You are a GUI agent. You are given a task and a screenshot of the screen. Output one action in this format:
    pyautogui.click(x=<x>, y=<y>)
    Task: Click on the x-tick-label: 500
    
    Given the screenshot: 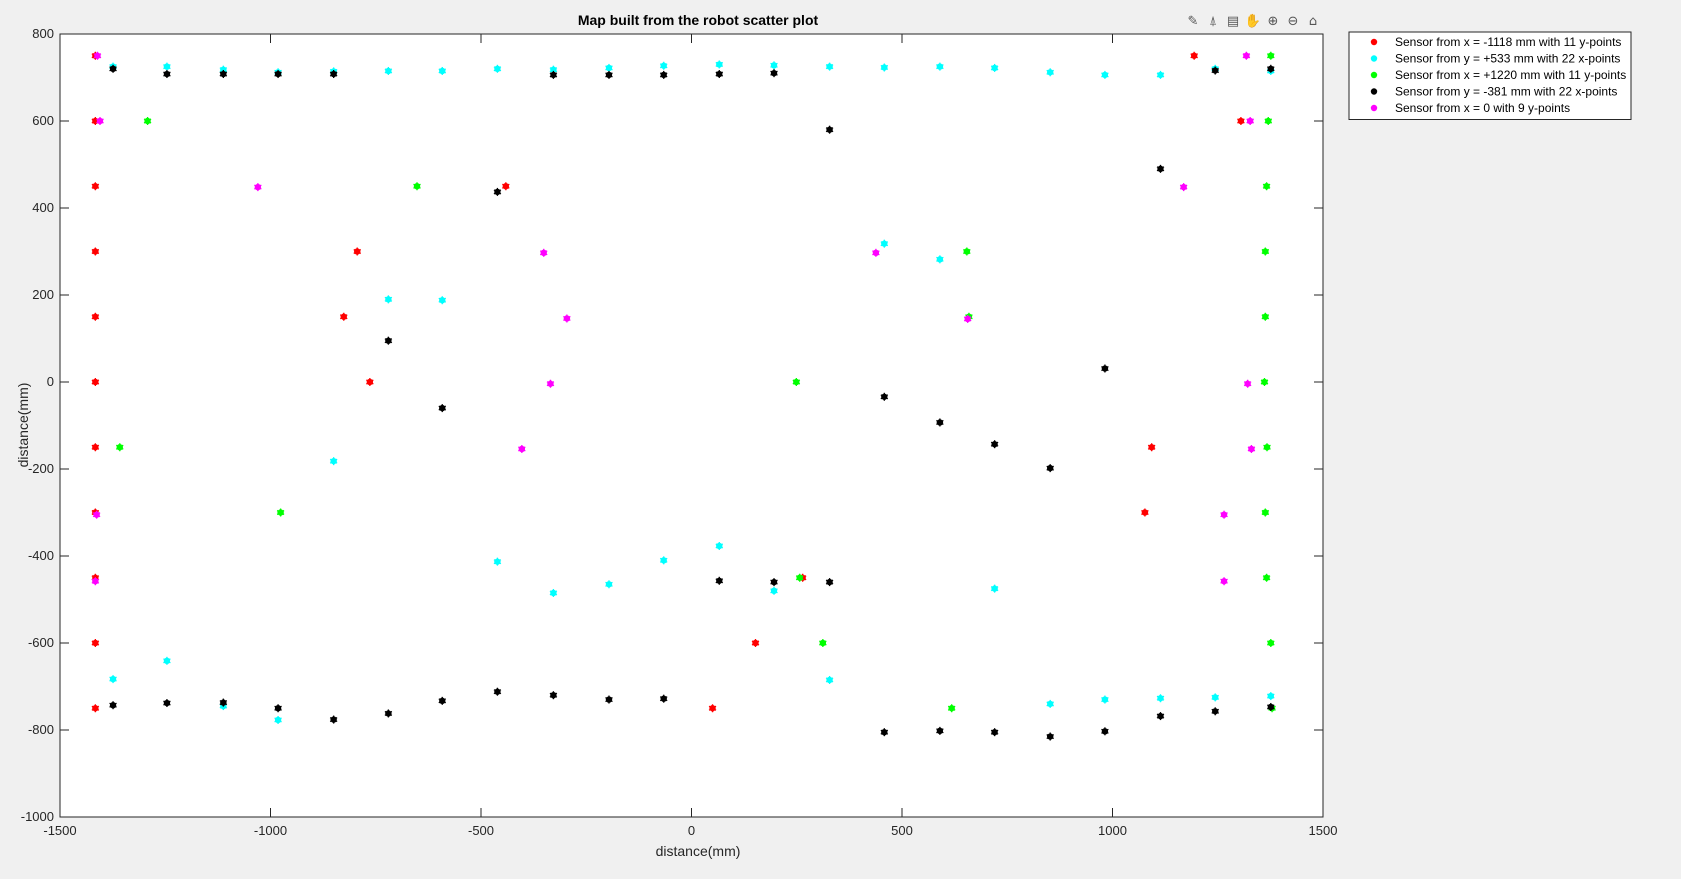 What is the action you would take?
    pyautogui.click(x=902, y=830)
    